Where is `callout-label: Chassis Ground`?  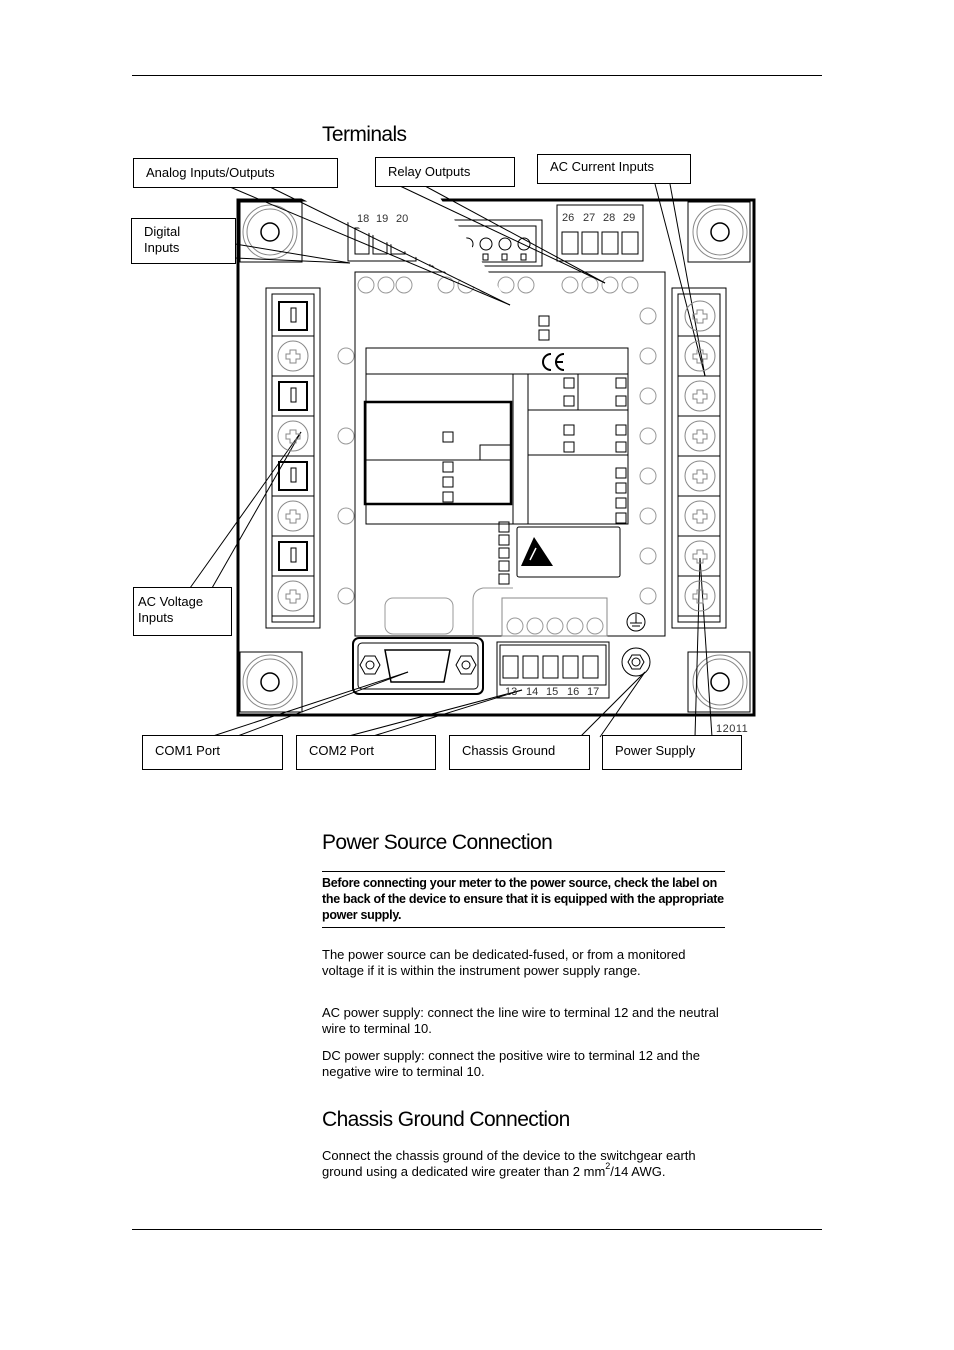 callout-label: Chassis Ground is located at coordinates (509, 750).